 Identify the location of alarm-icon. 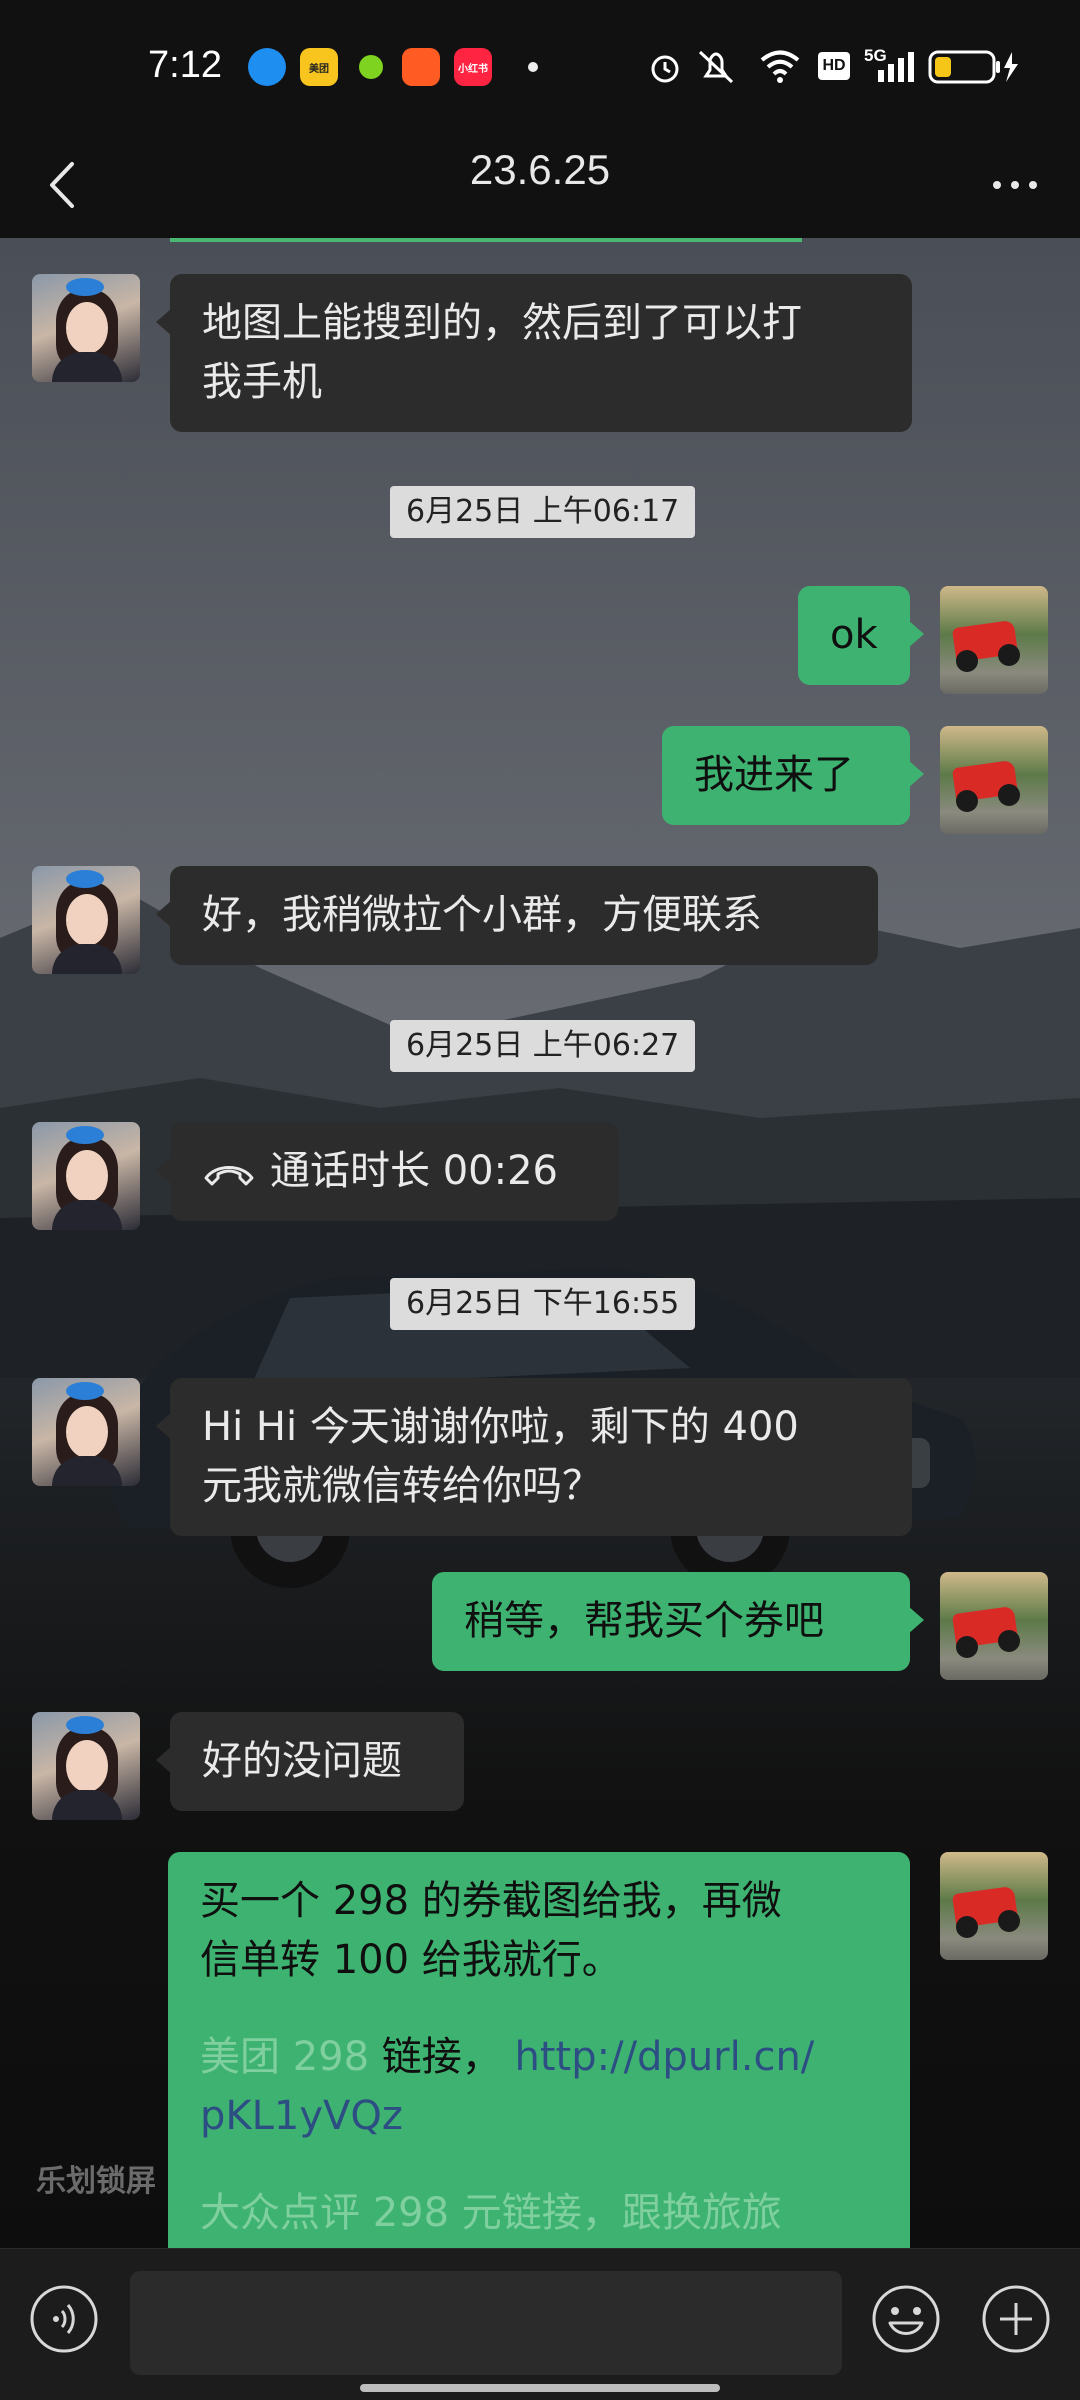
(665, 69).